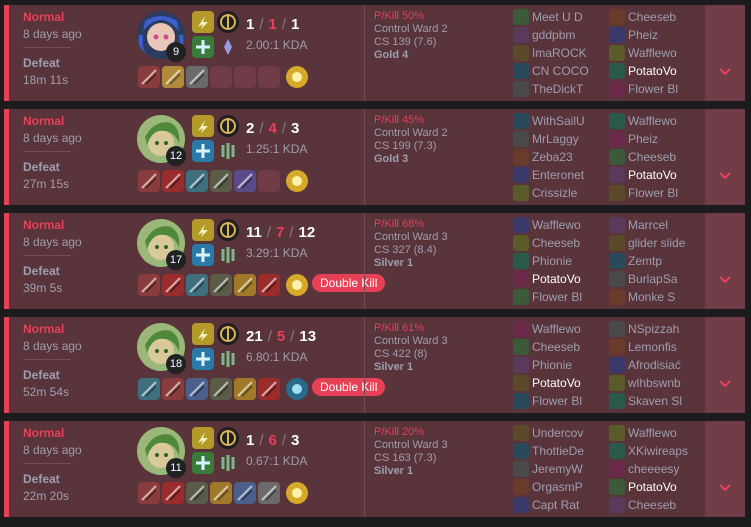 Image resolution: width=751 pixels, height=527 pixels. What do you see at coordinates (567, 193) in the screenshot?
I see `summoner-name: Crissizle` at bounding box center [567, 193].